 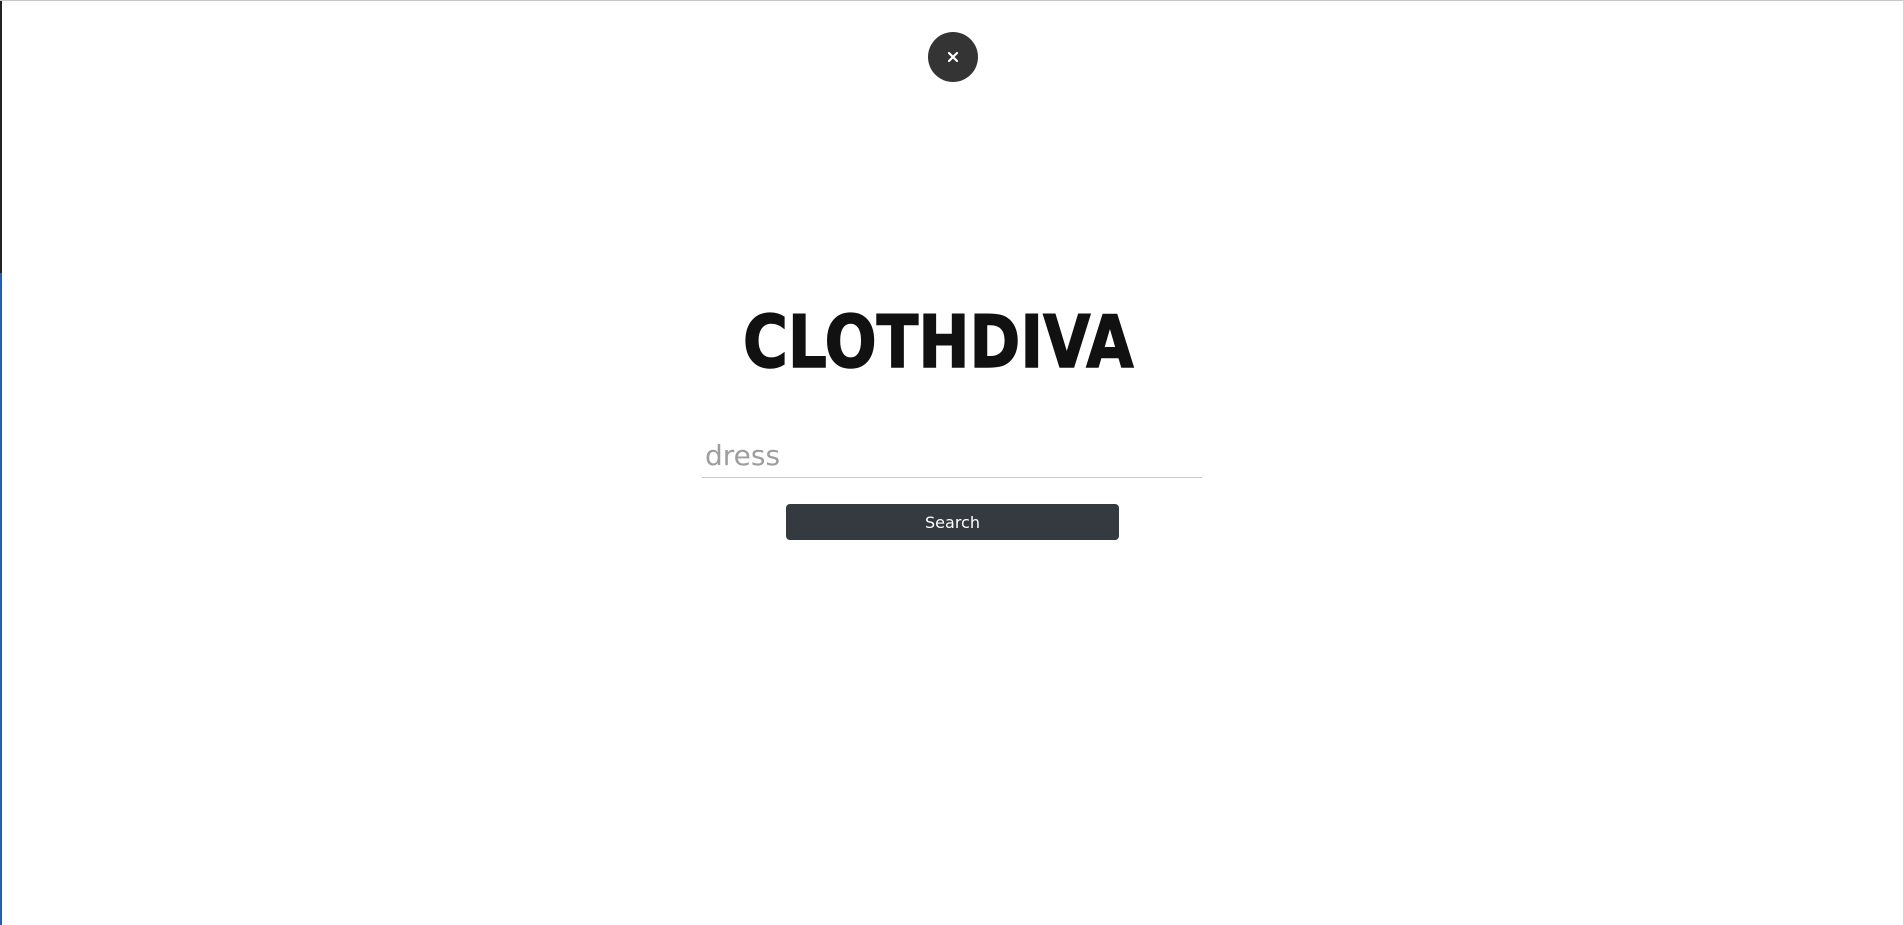 I want to click on search-button: Search, so click(x=952, y=522).